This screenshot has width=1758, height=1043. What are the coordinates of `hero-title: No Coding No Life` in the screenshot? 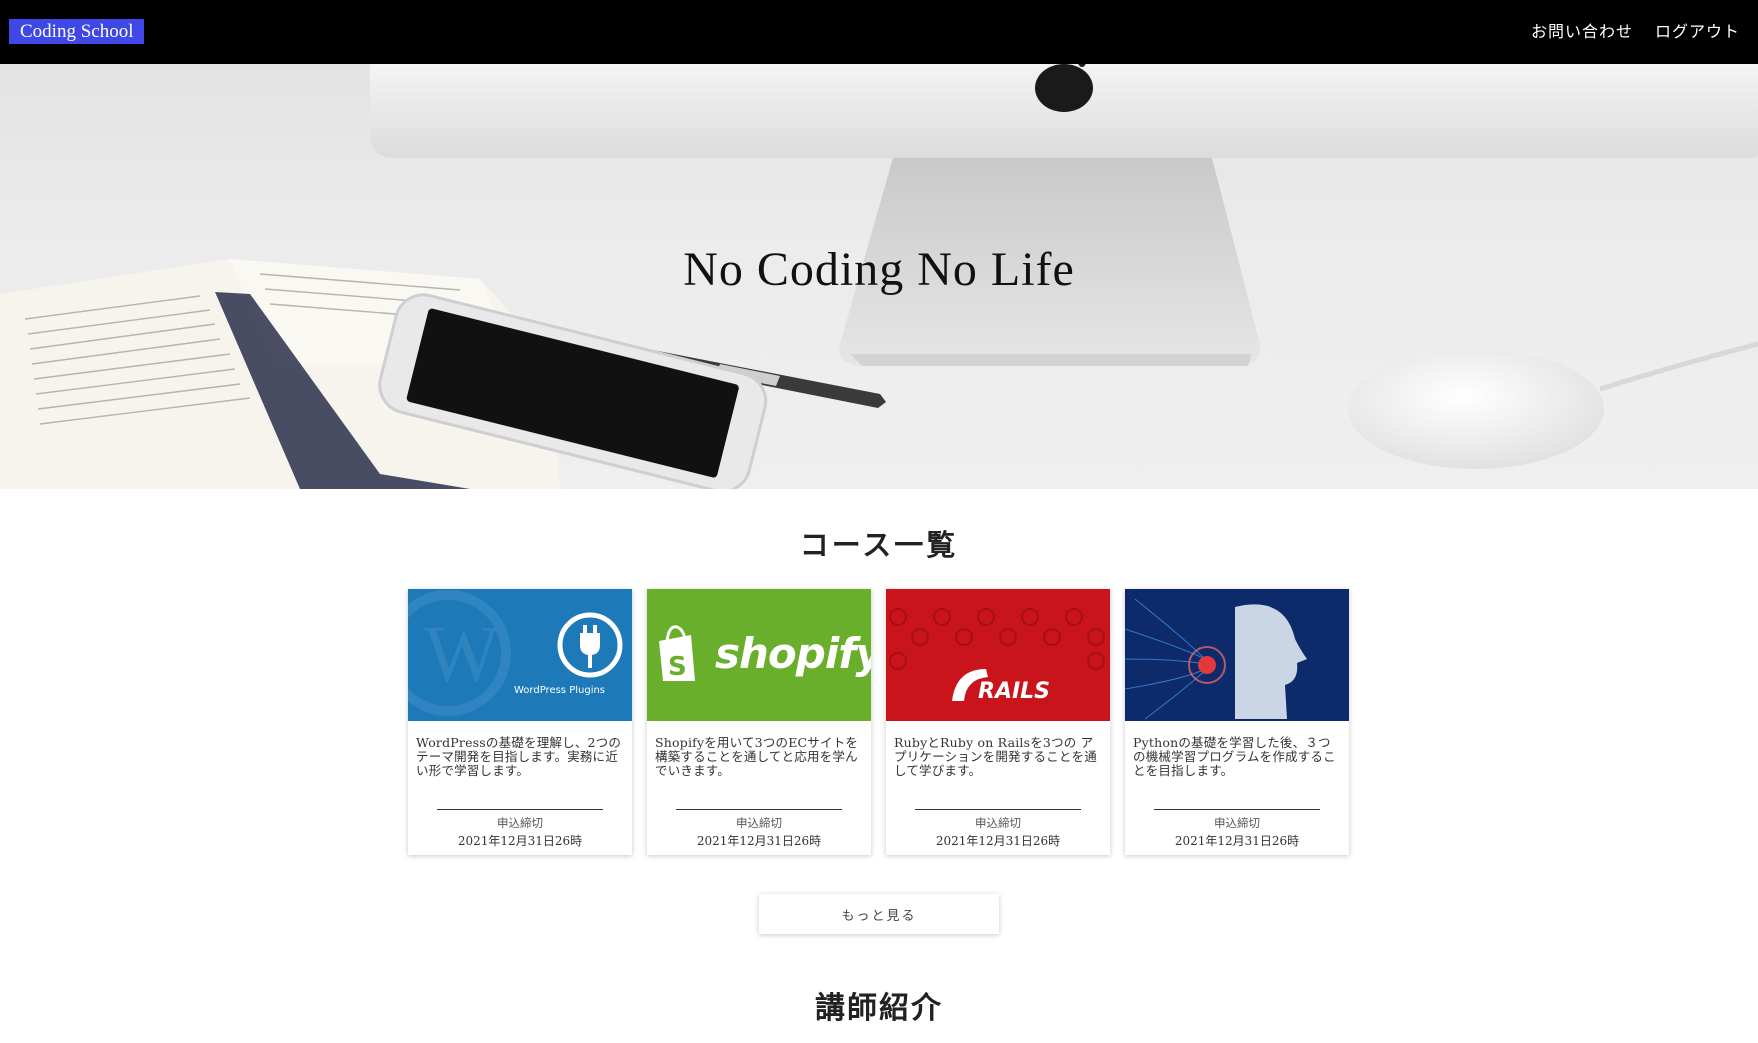 It's located at (879, 269).